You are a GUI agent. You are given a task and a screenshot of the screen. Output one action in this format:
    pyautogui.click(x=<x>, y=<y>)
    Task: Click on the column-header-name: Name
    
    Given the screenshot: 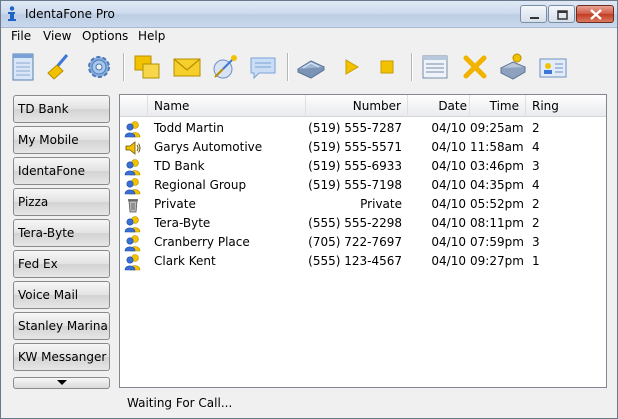 What is the action you would take?
    pyautogui.click(x=227, y=106)
    